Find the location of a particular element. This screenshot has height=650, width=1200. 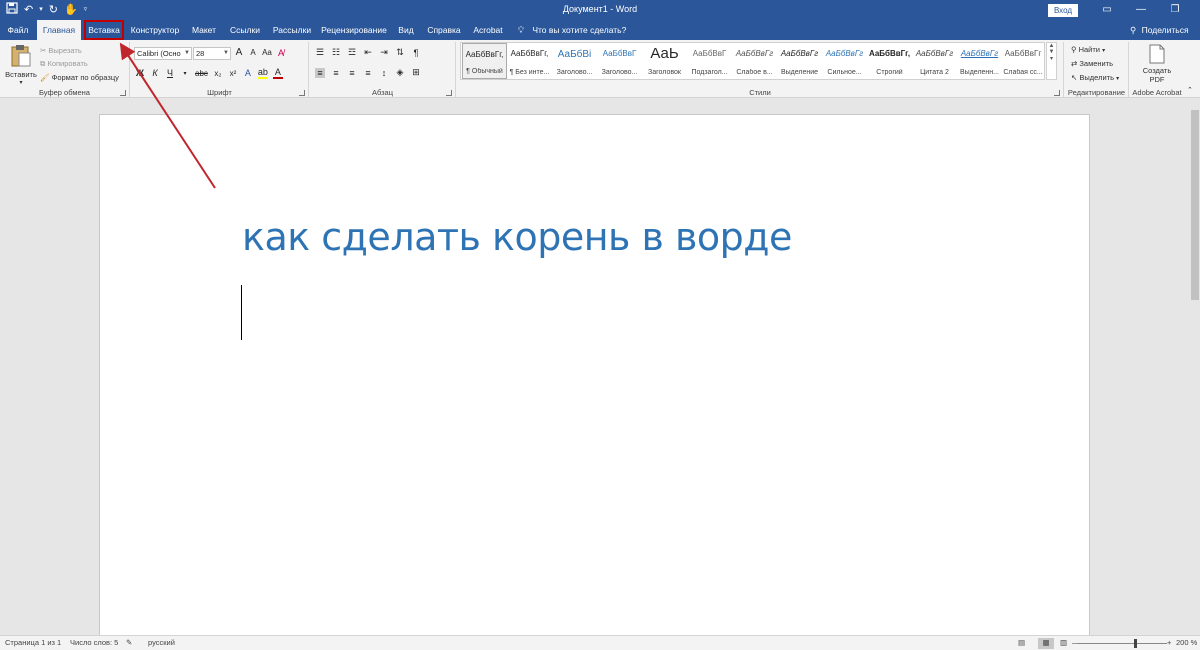

signin-button: Вход is located at coordinates (1063, 10).